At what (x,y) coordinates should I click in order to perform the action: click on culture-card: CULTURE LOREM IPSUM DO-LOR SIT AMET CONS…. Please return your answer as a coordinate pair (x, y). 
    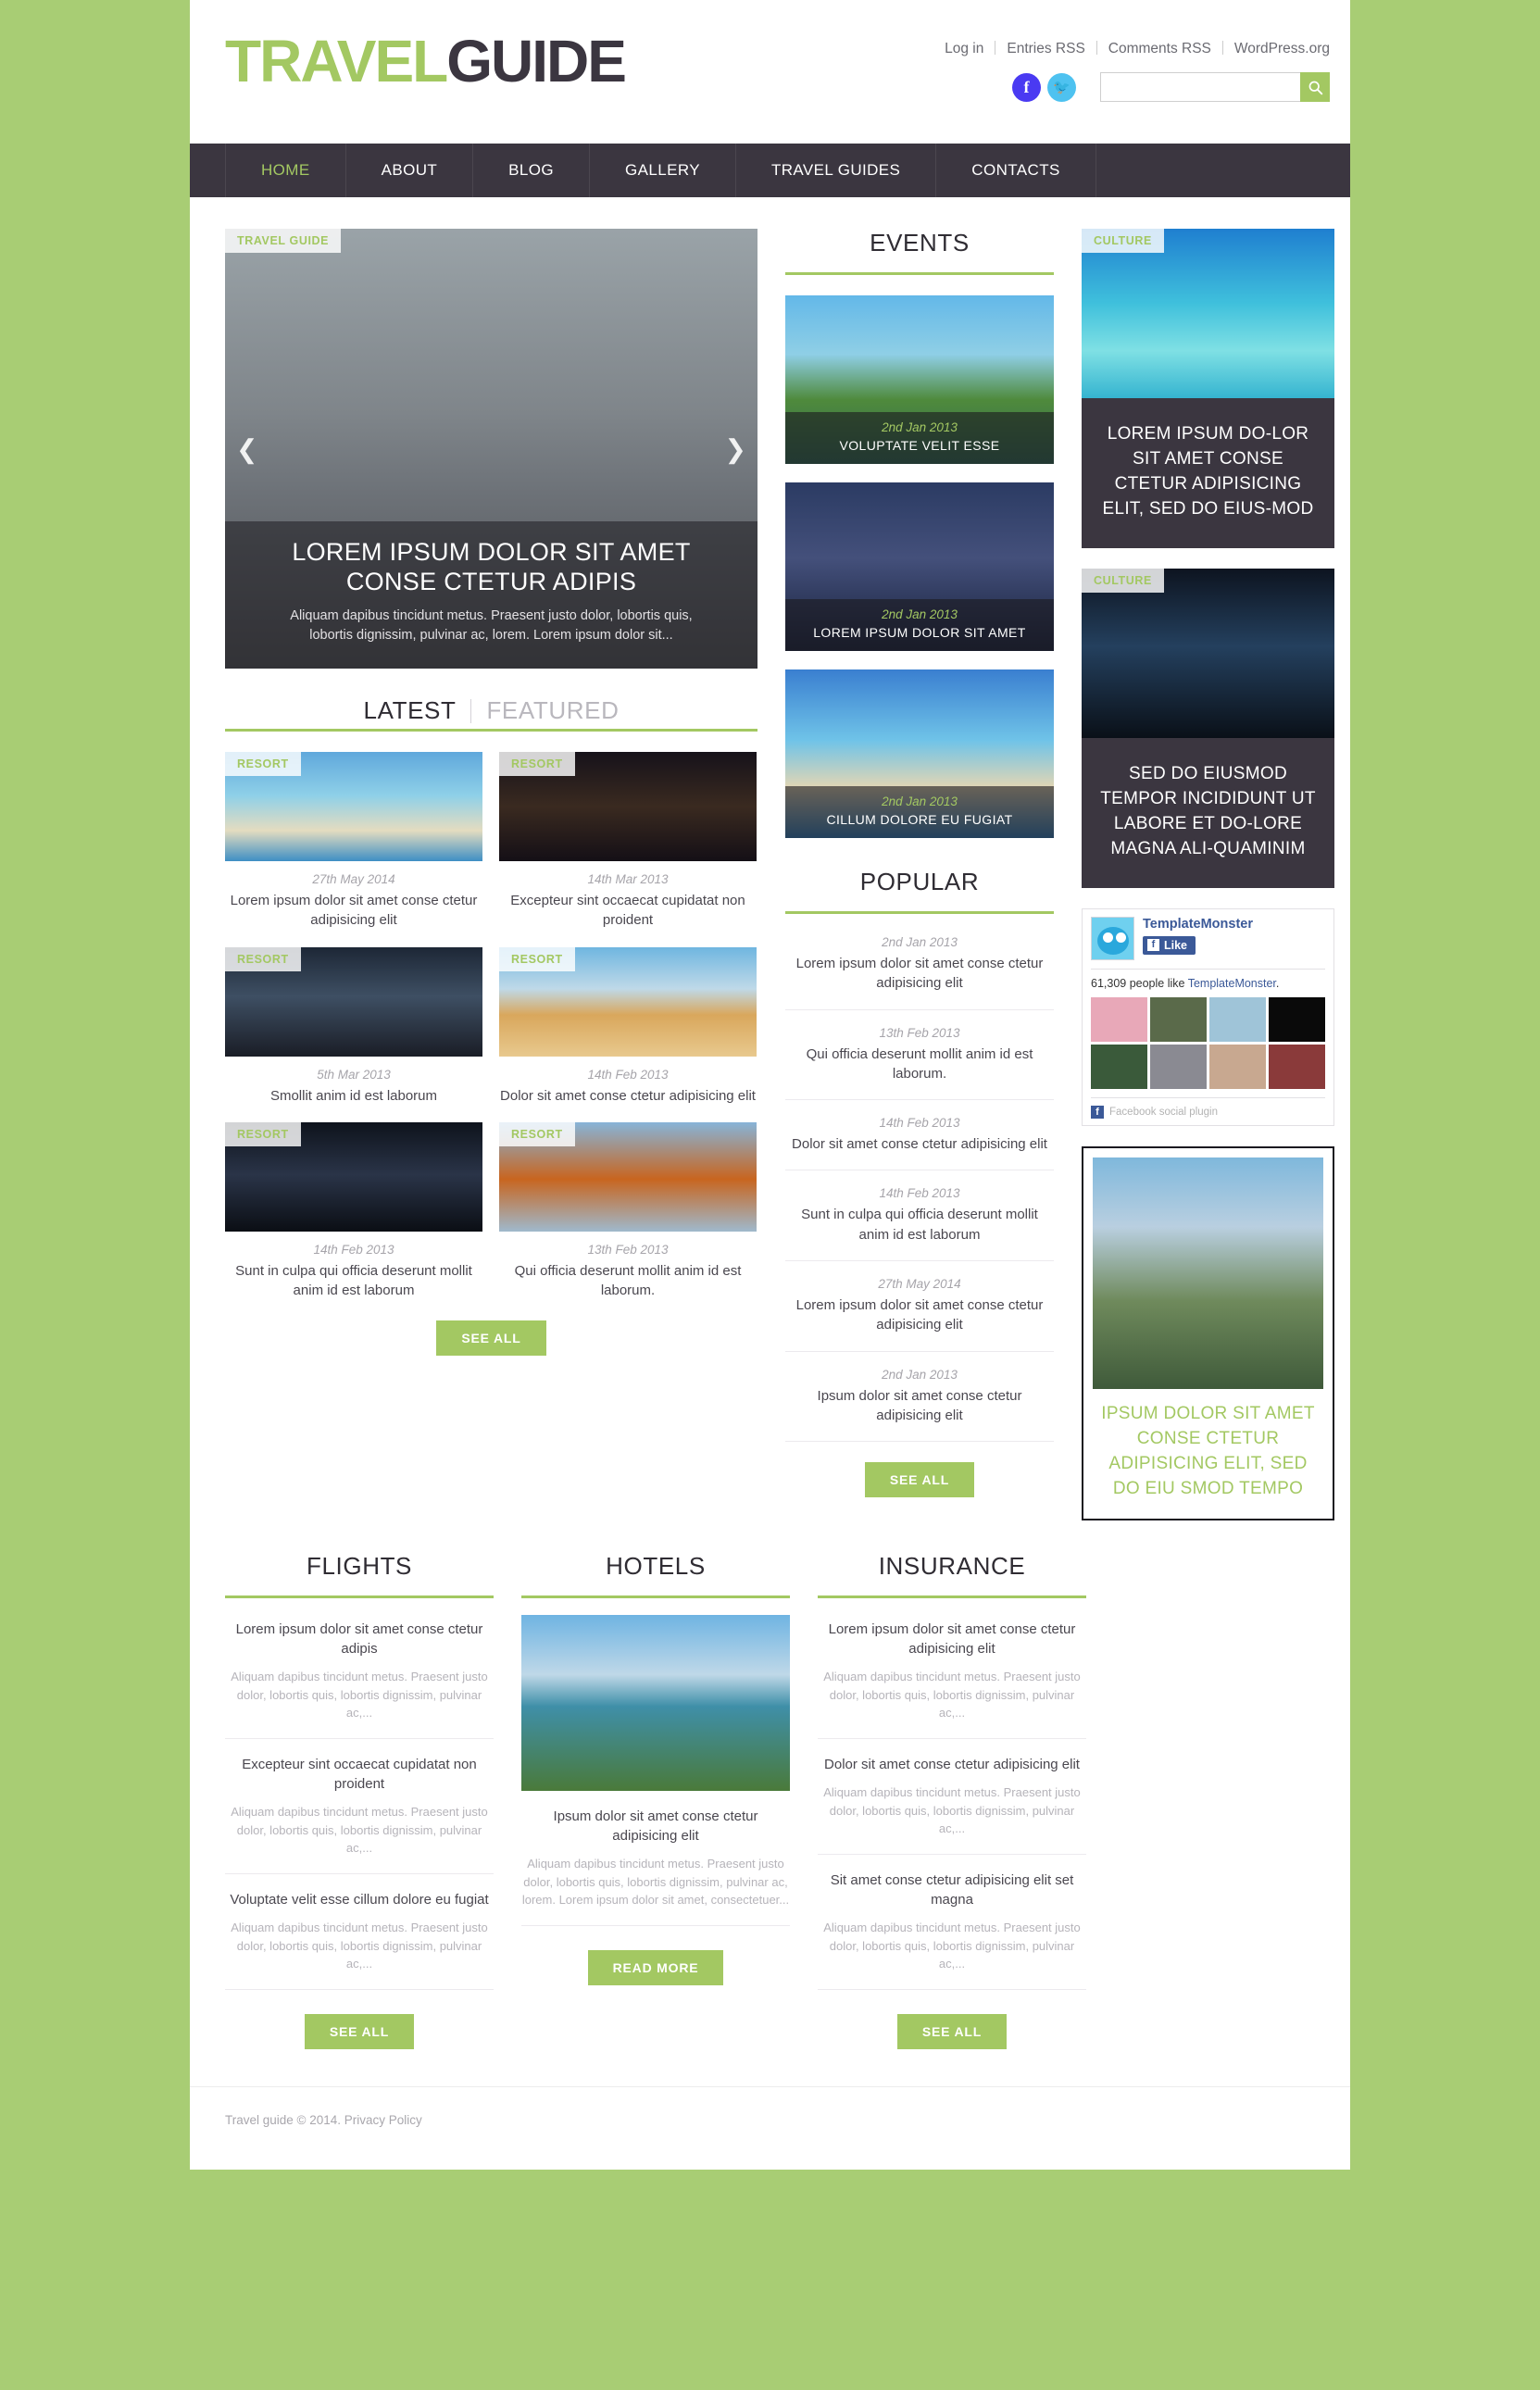
    Looking at the image, I should click on (1208, 388).